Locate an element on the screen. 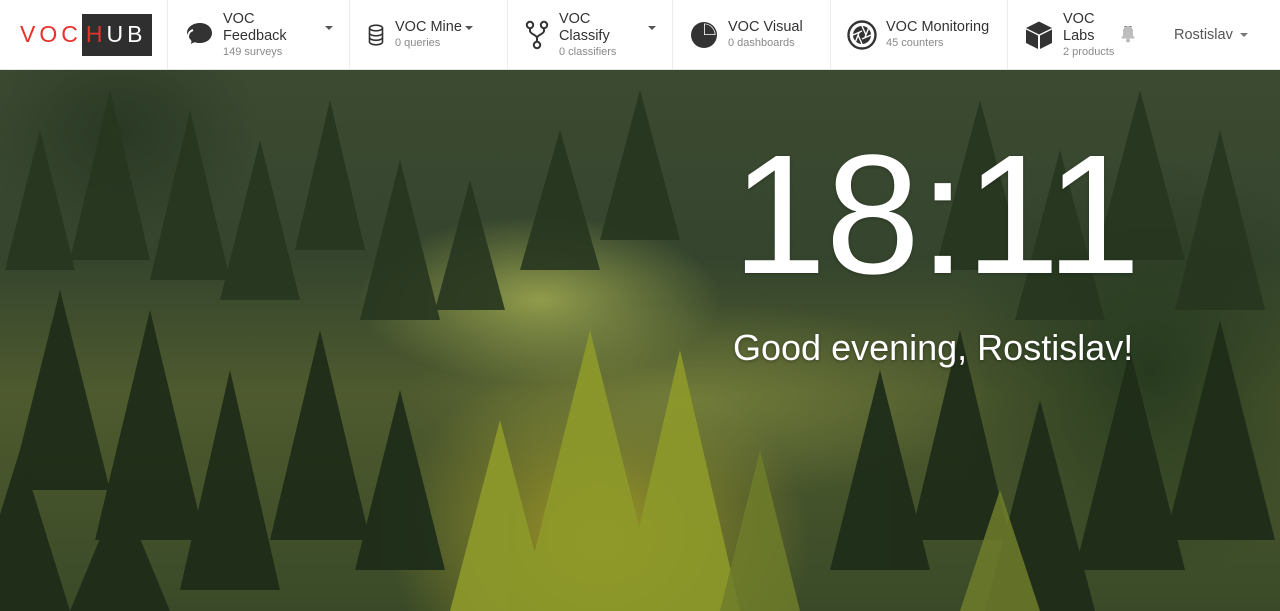 Image resolution: width=1280 pixels, height=611 pixels. logo-voc-text: VOC is located at coordinates (51, 34).